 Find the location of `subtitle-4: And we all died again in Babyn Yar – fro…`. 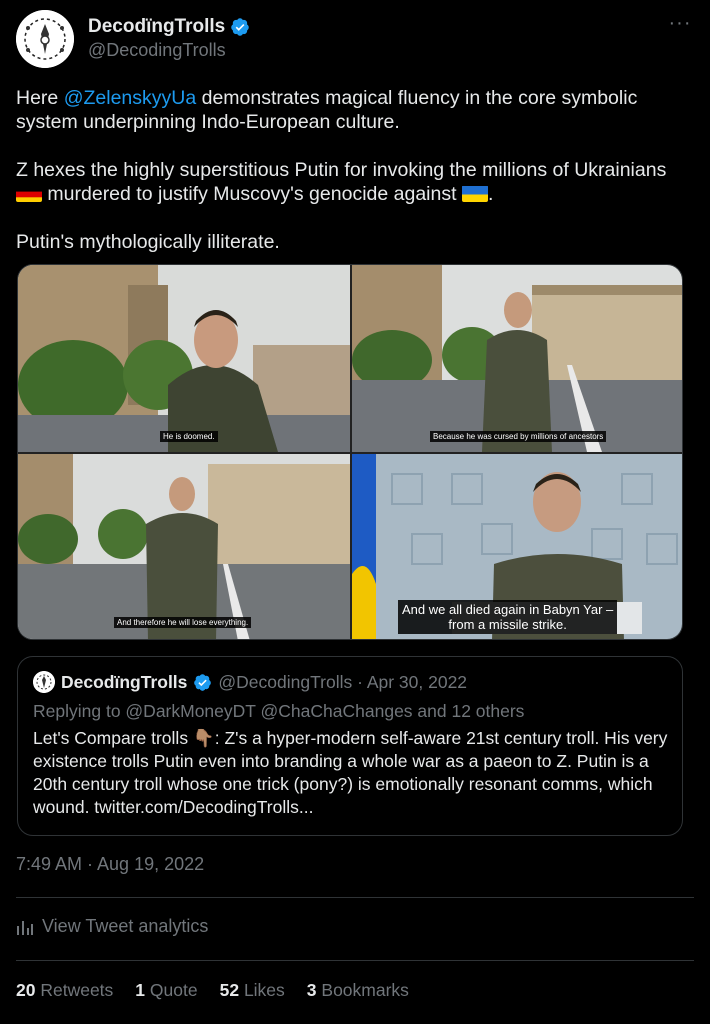

subtitle-4: And we all died again in Babyn Yar – fro… is located at coordinates (508, 617).